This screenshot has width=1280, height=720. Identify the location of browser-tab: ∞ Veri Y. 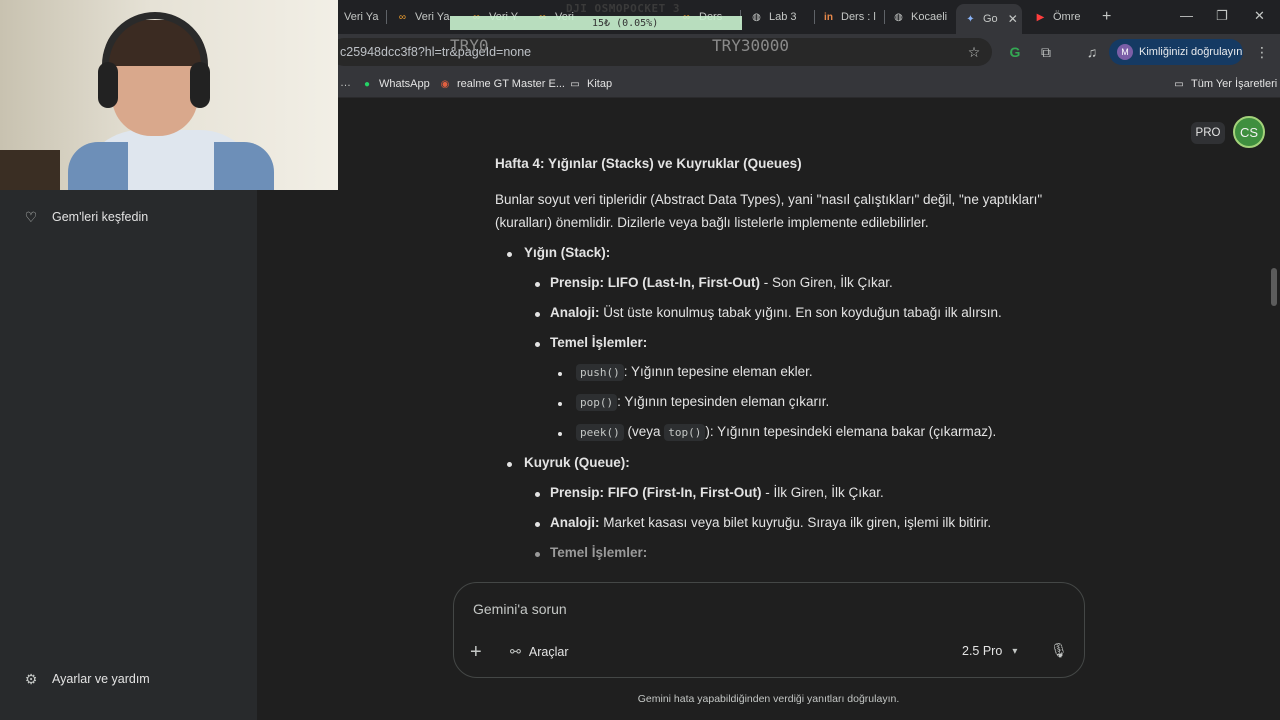
(495, 17).